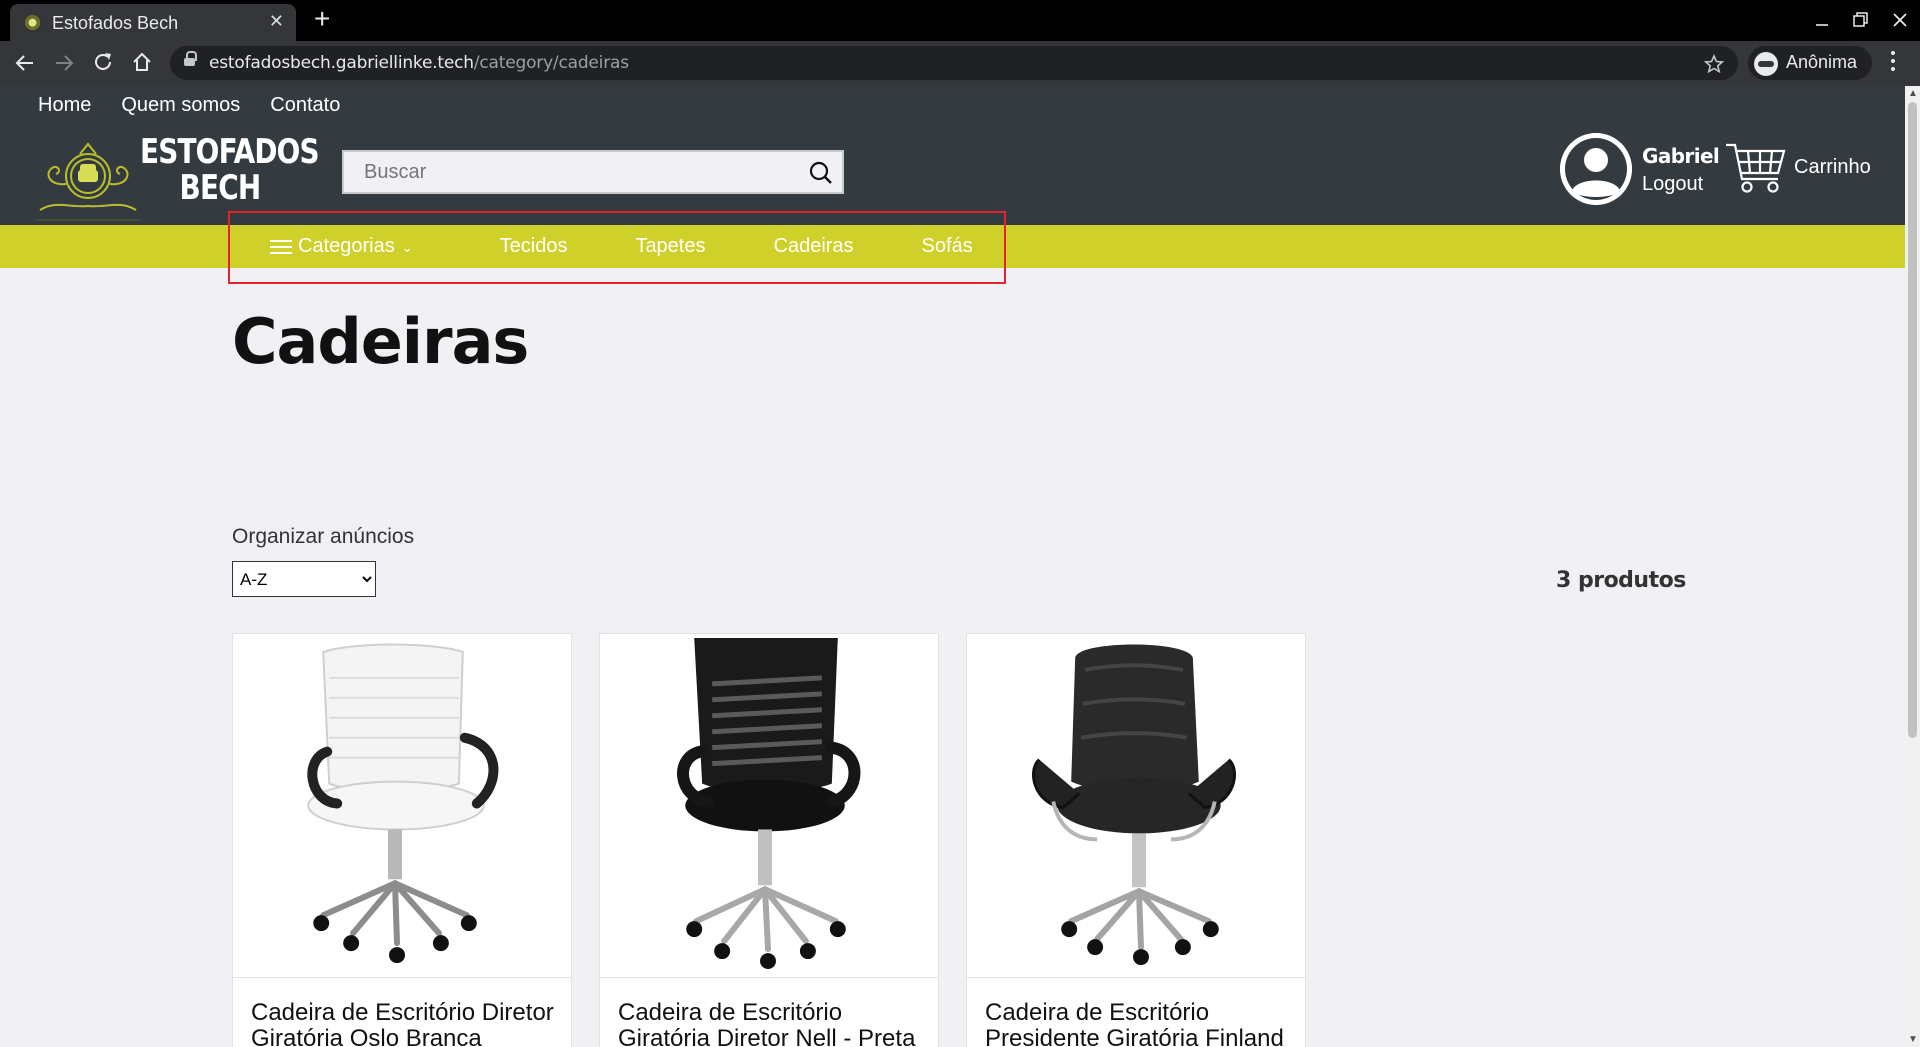  Describe the element at coordinates (1913, 1039) in the screenshot. I see `scroll-down-icon: ▼` at that location.